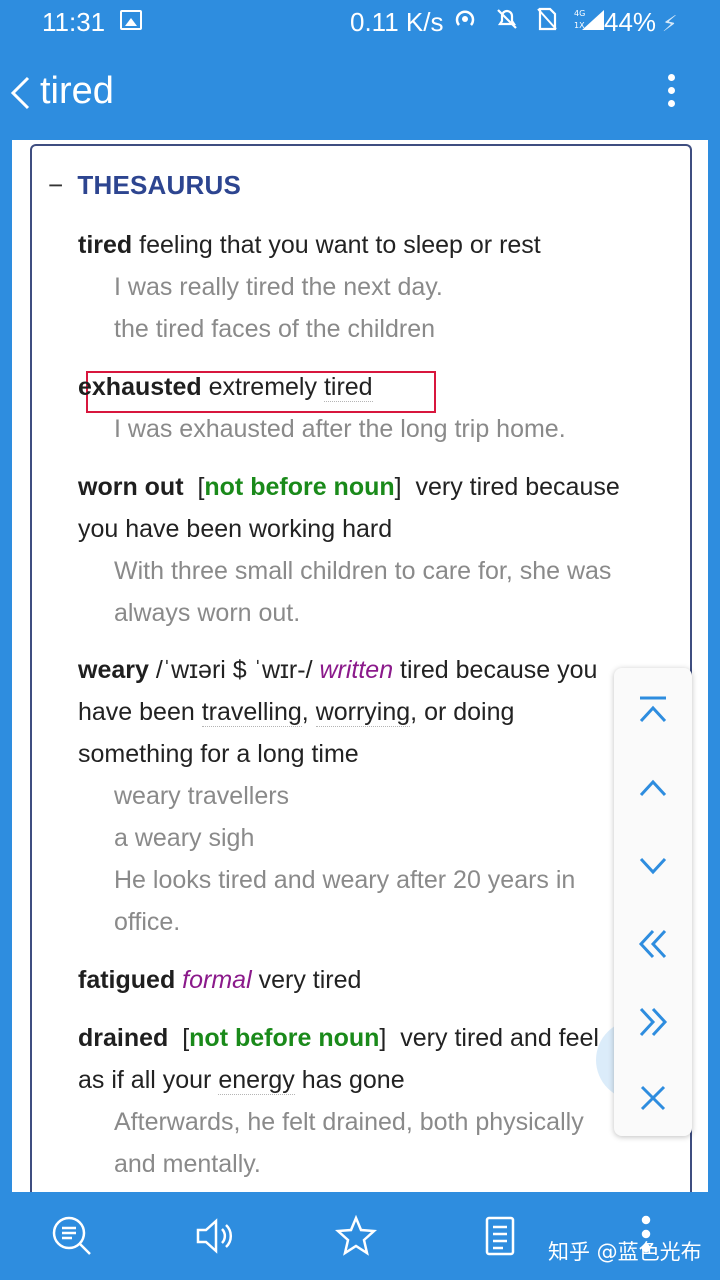 The height and width of the screenshot is (1280, 720). I want to click on cross-ref-link: tired, so click(348, 387).